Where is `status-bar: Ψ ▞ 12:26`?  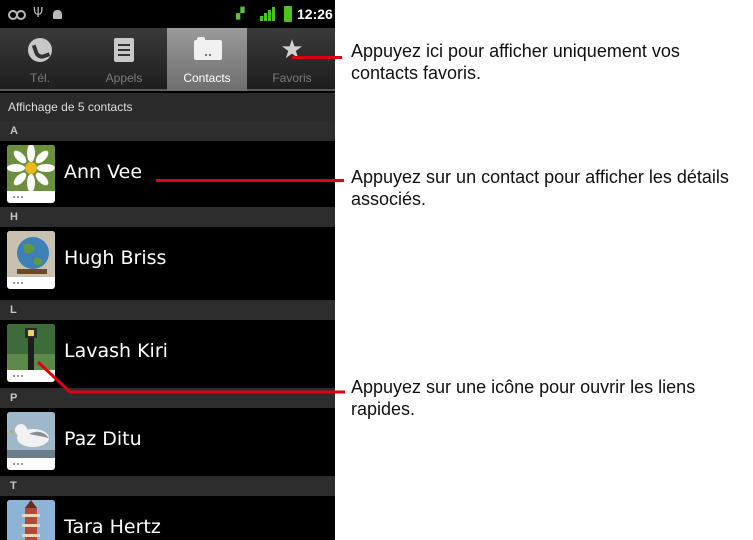
status-bar: Ψ ▞ 12:26 is located at coordinates (167, 14).